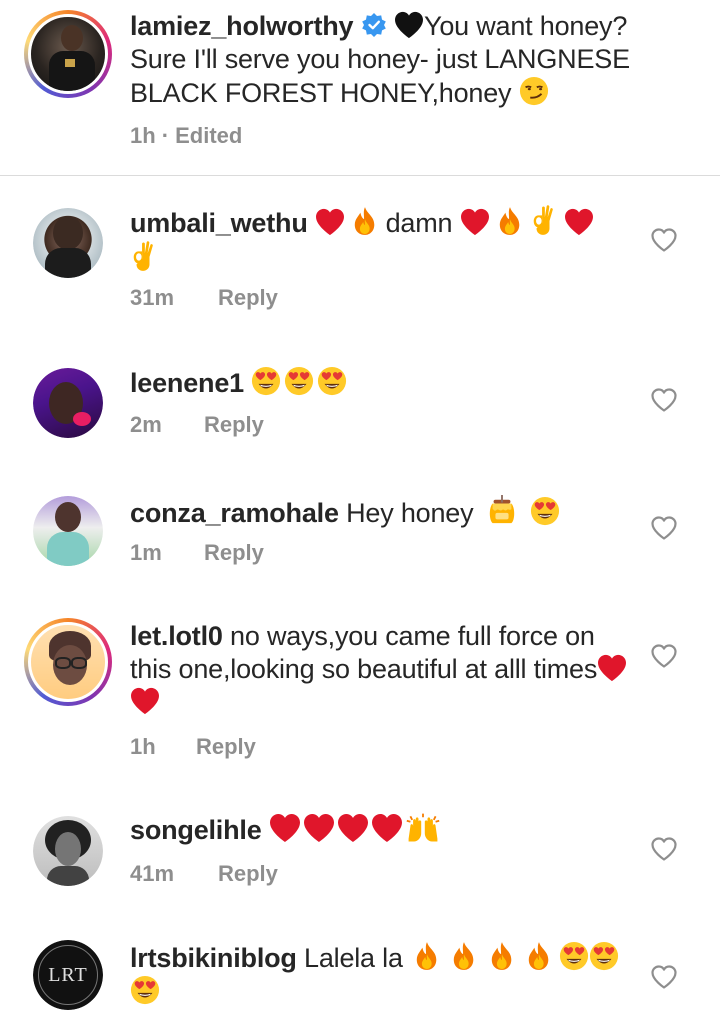 The image size is (720, 1010). What do you see at coordinates (68, 54) in the screenshot?
I see `caption-avatar` at bounding box center [68, 54].